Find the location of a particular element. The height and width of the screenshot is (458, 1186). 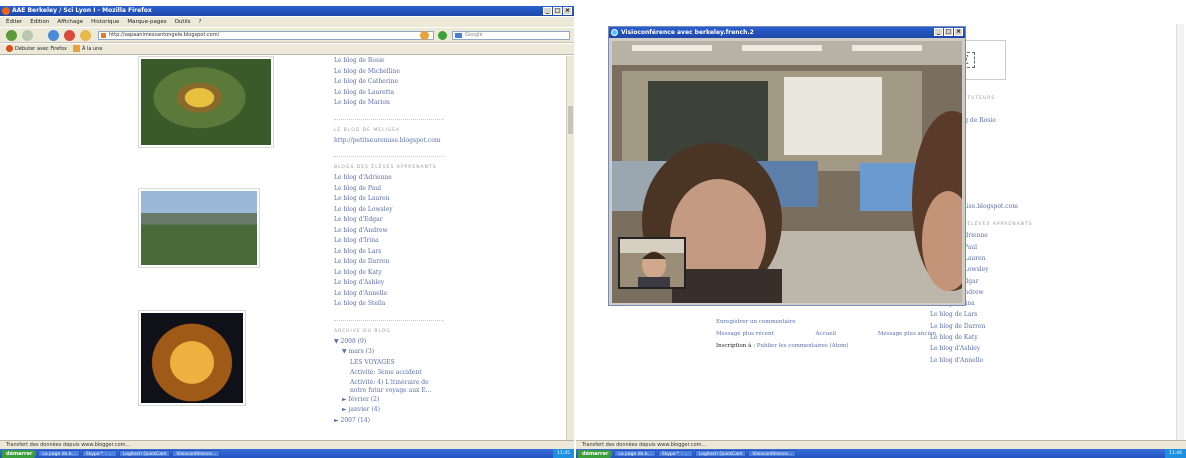

window-controls: _ □ × is located at coordinates (948, 32).